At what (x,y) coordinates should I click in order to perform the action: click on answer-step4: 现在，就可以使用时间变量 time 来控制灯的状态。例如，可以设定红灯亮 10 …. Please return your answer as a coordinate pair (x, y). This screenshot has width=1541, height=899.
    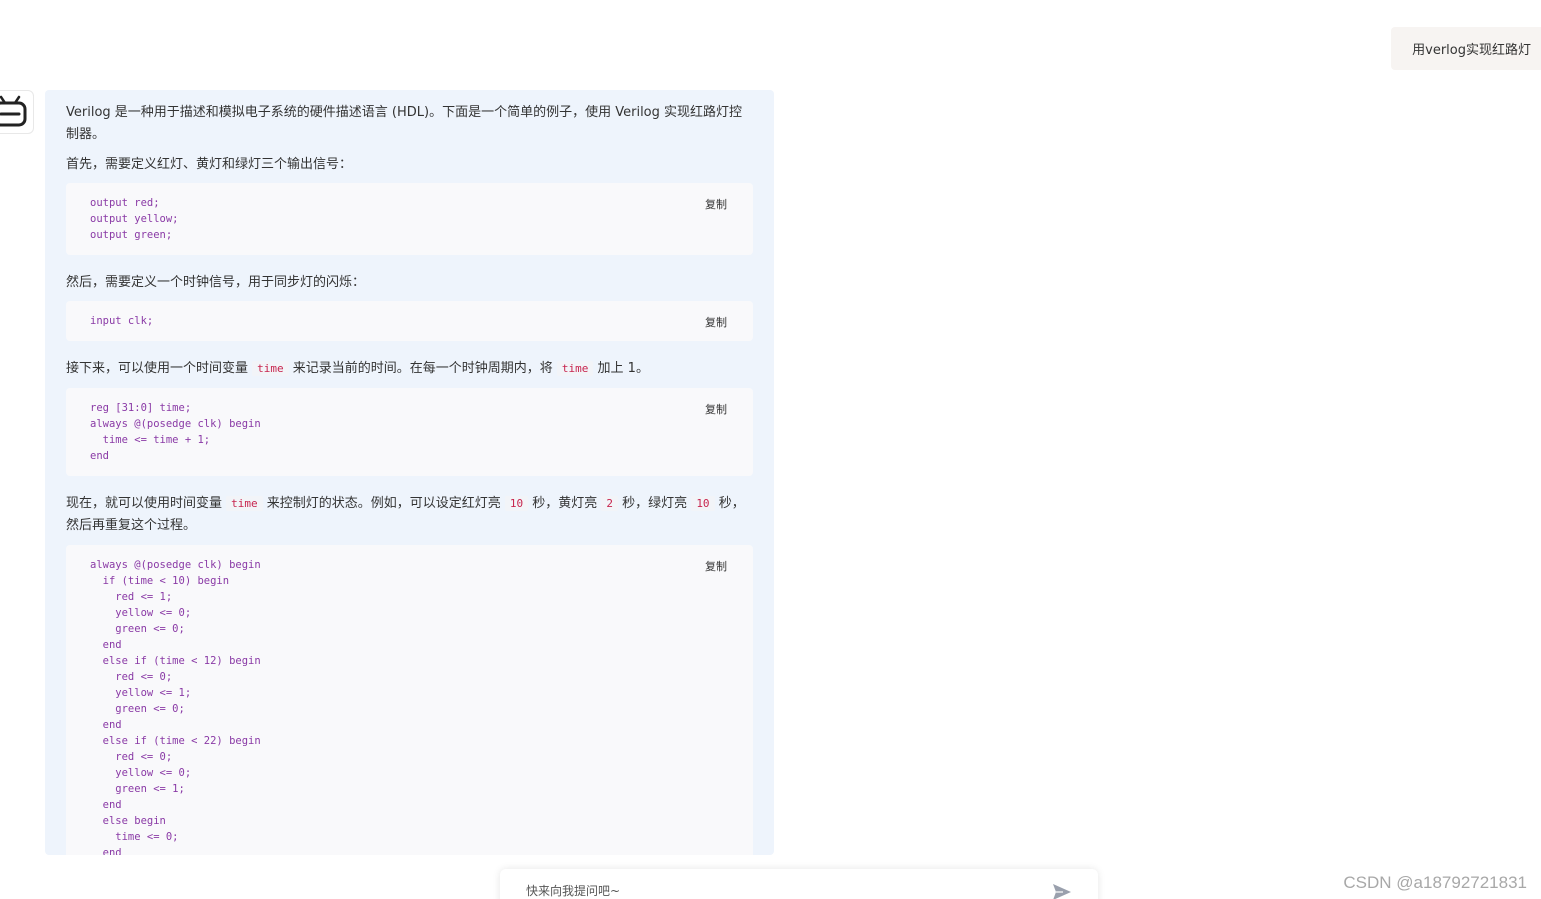
    Looking at the image, I should click on (409, 515).